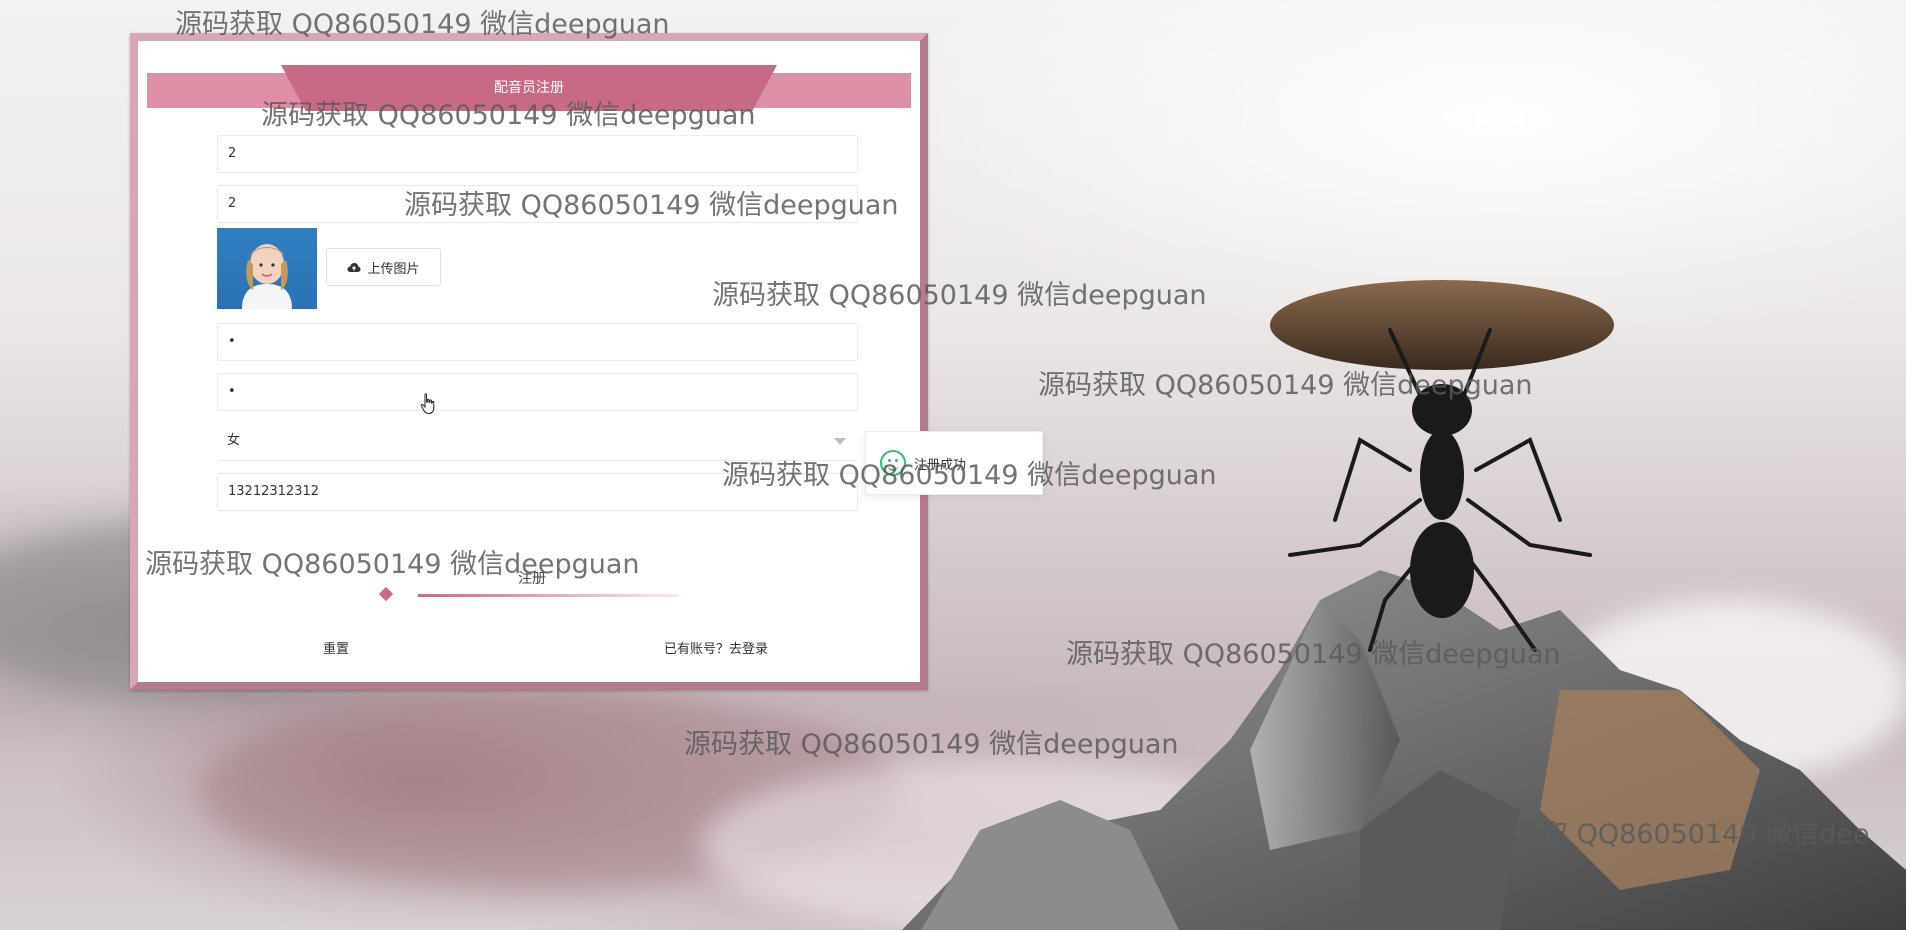 The image size is (1906, 932). What do you see at coordinates (537, 492) in the screenshot?
I see `phone-field: 13212312312` at bounding box center [537, 492].